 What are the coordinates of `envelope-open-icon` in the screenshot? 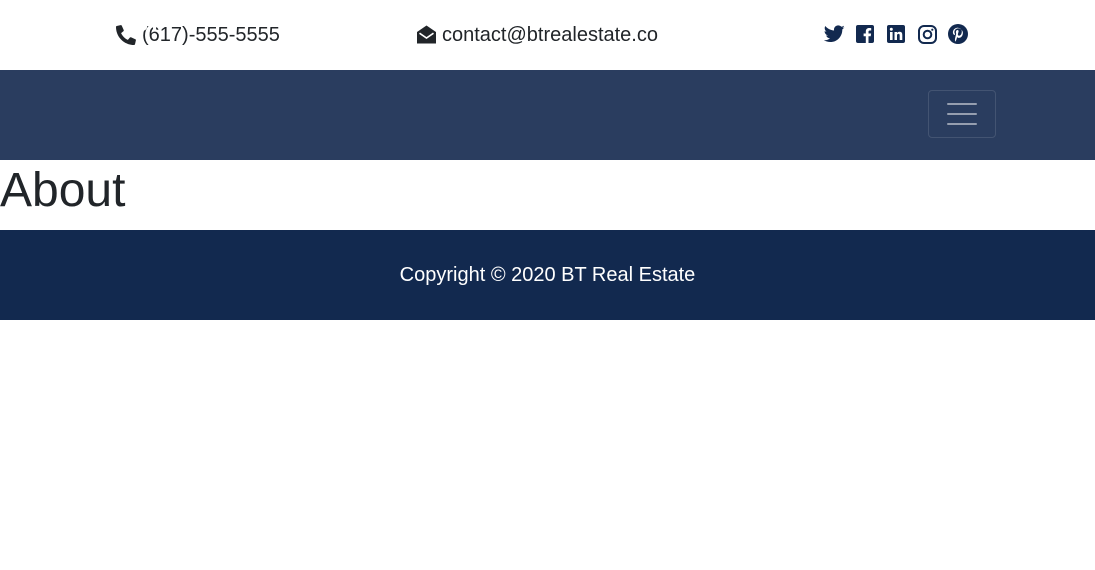 It's located at (426, 35).